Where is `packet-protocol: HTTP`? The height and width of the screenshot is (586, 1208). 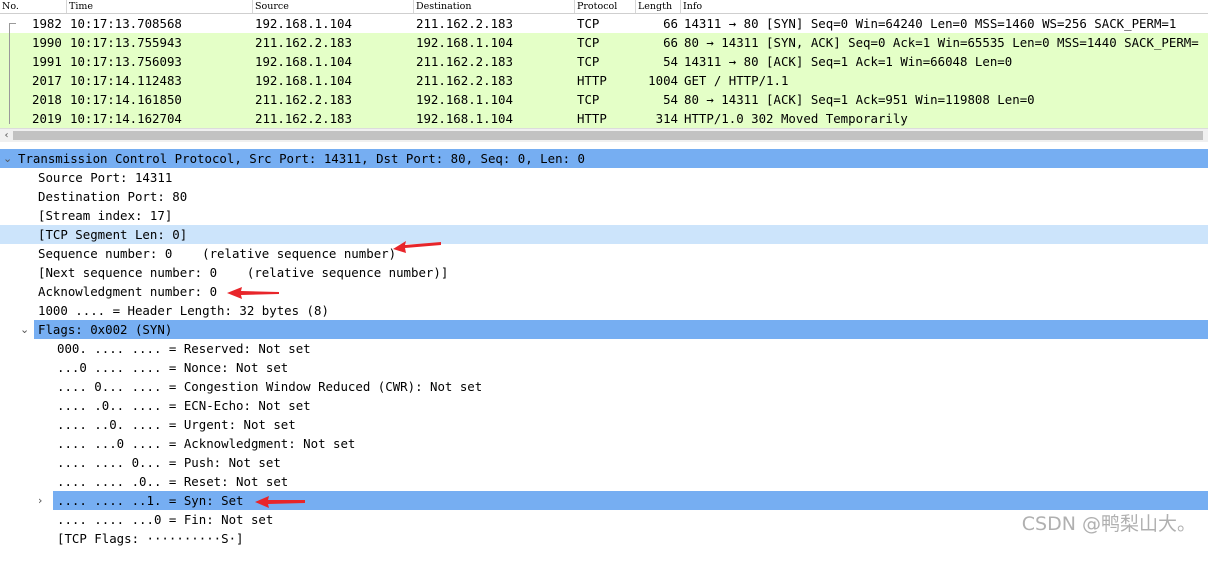
packet-protocol: HTTP is located at coordinates (592, 118).